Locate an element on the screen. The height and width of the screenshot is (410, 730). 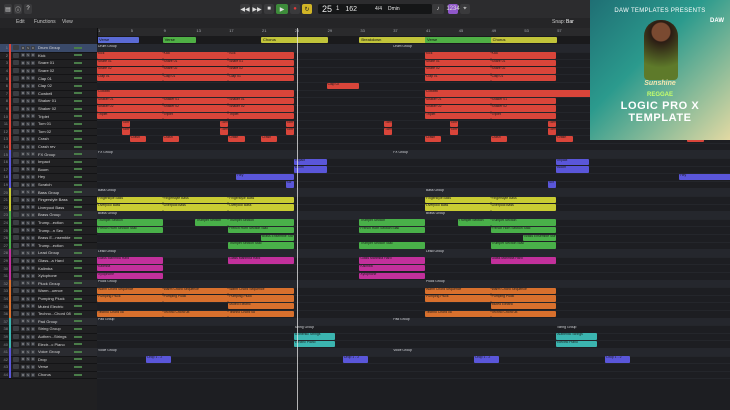
track-name: String Group is located at coordinates (55, 328).